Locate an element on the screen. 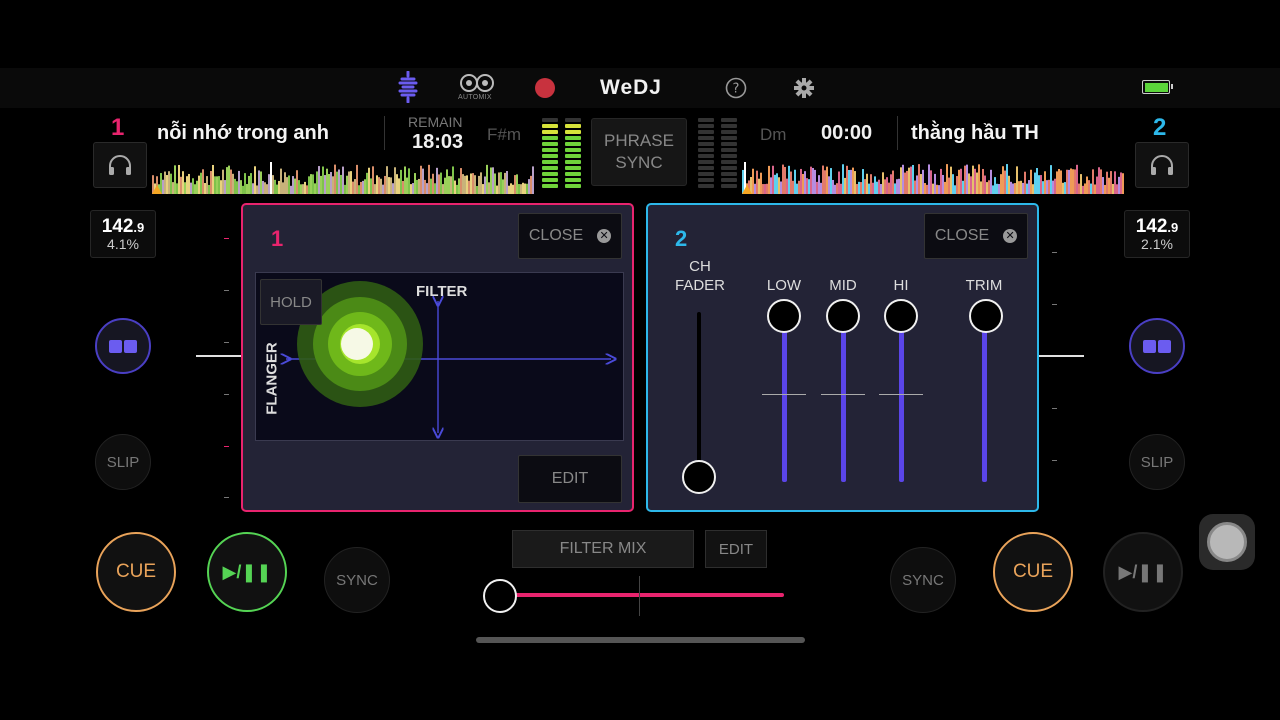  deck2-jog-indicator is located at coordinates (1061, 356).